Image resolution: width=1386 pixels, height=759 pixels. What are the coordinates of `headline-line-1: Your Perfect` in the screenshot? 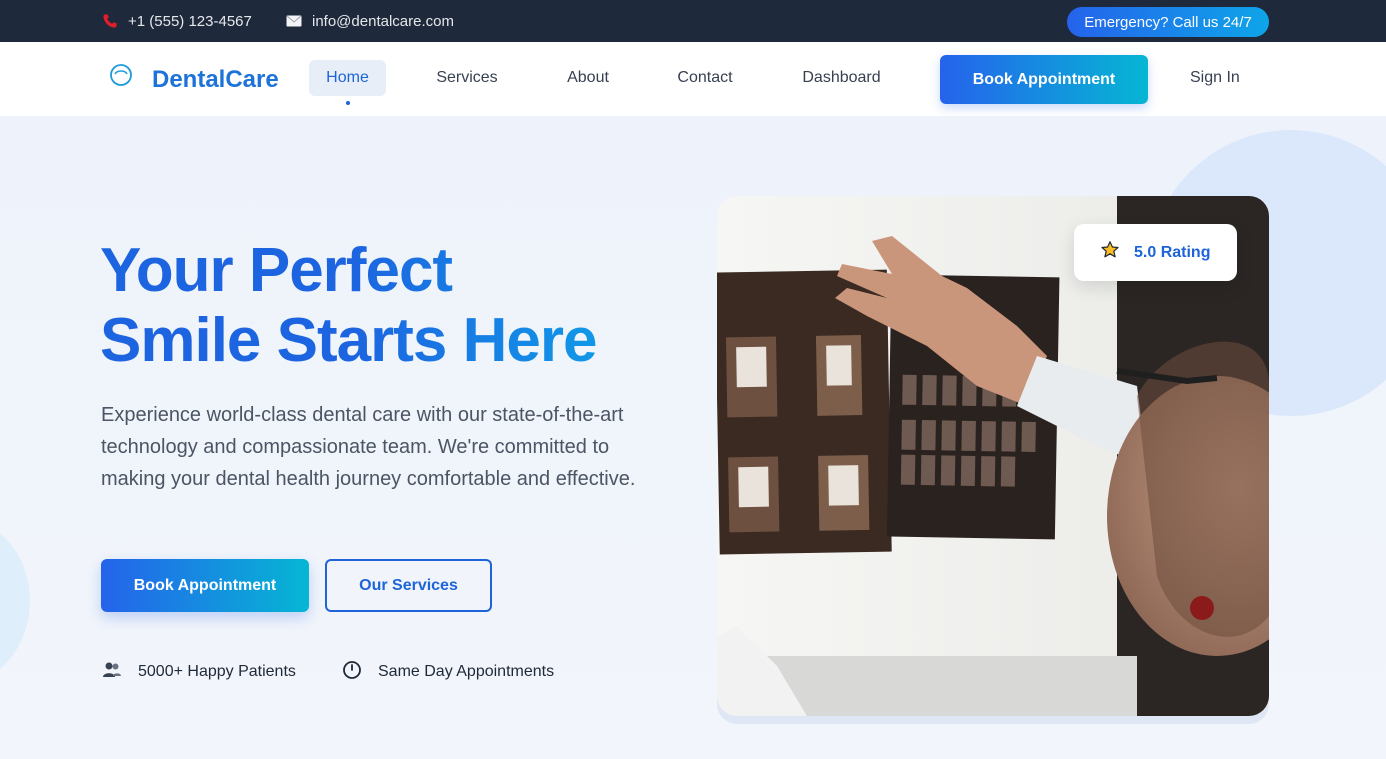 It's located at (380, 271).